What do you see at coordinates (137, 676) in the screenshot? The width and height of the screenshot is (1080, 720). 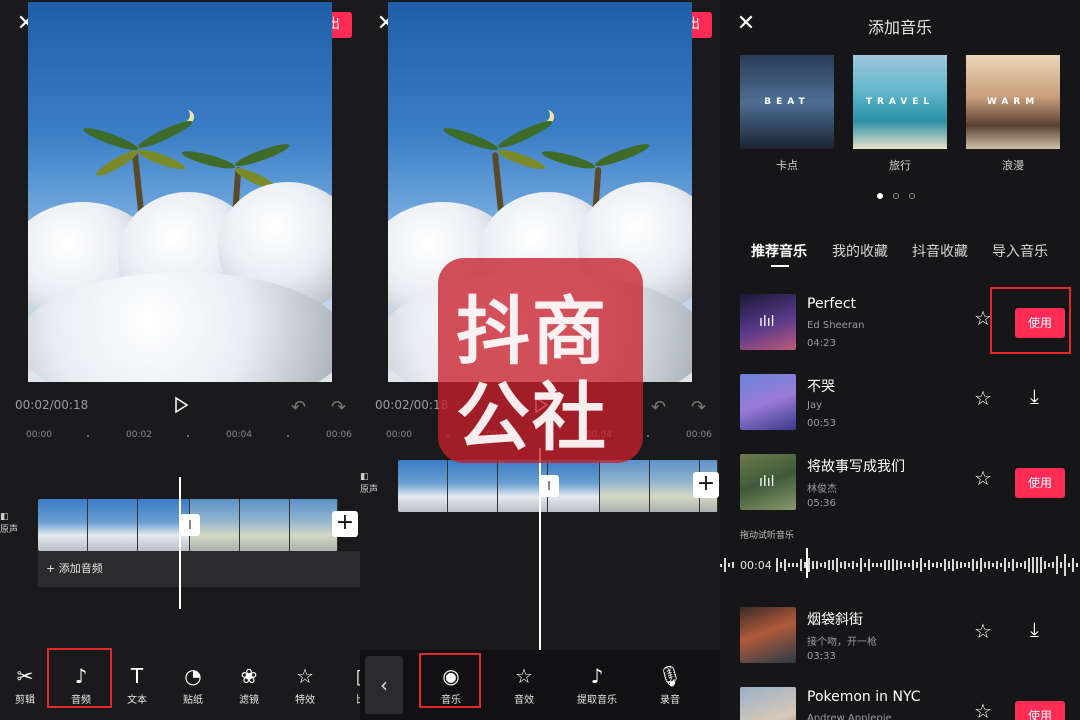 I see `text-icon: T` at bounding box center [137, 676].